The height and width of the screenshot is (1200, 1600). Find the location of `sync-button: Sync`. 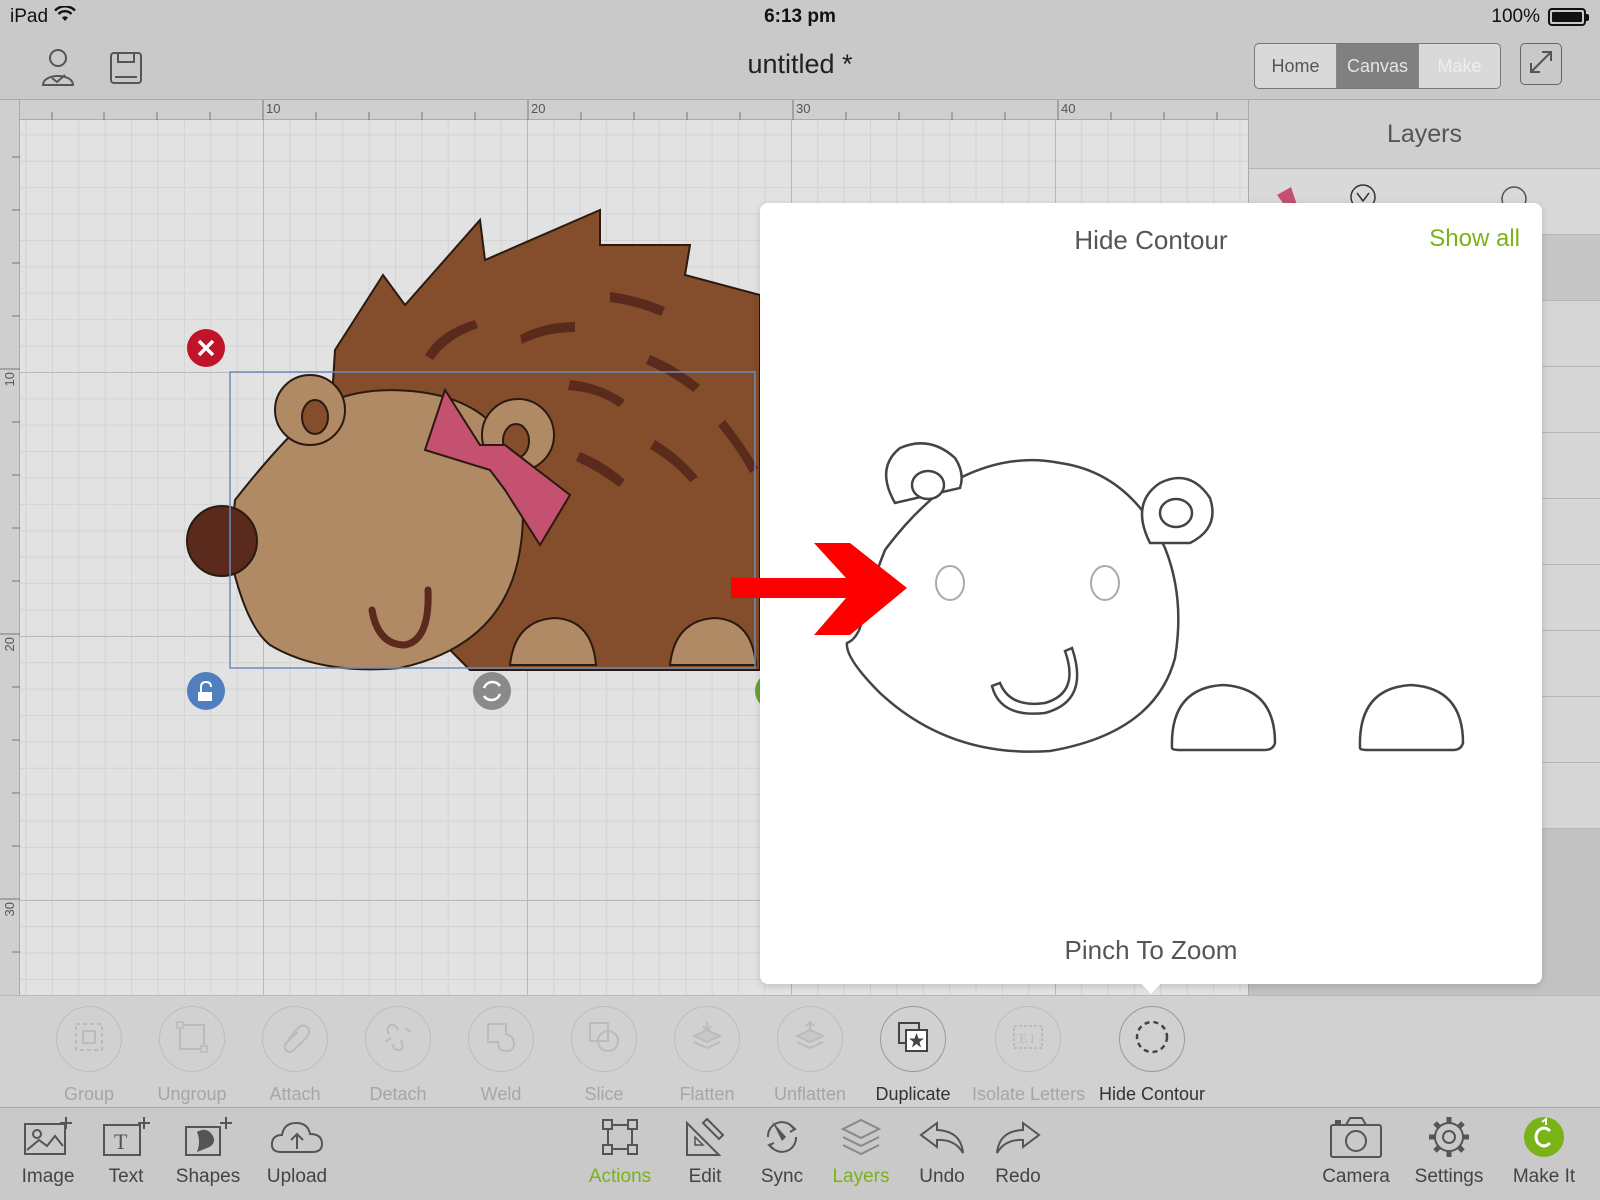

sync-button: Sync is located at coordinates (782, 1151).